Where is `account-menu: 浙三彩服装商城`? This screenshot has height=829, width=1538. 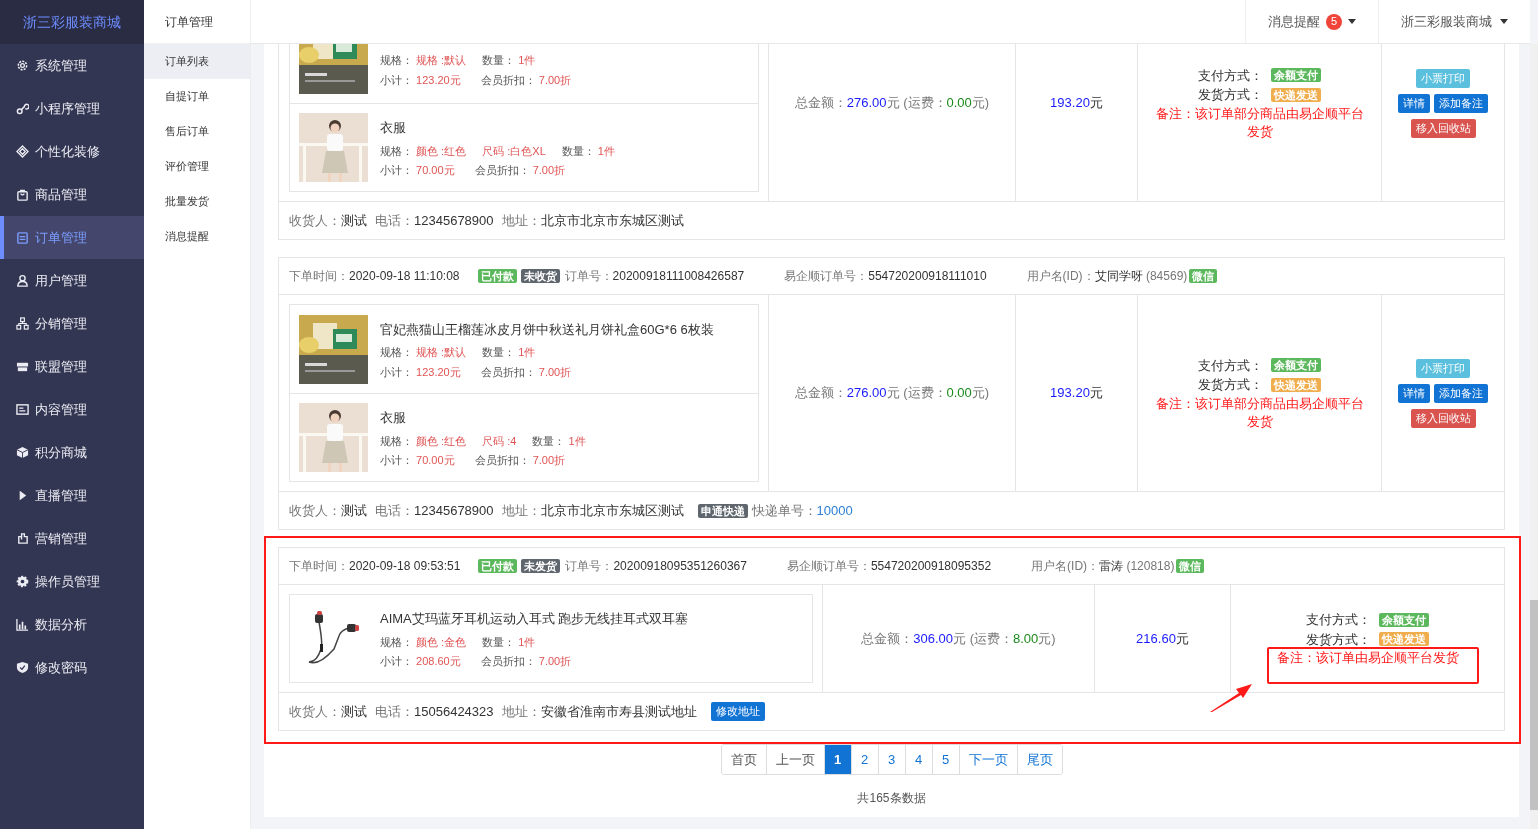 account-menu: 浙三彩服装商城 is located at coordinates (1454, 21).